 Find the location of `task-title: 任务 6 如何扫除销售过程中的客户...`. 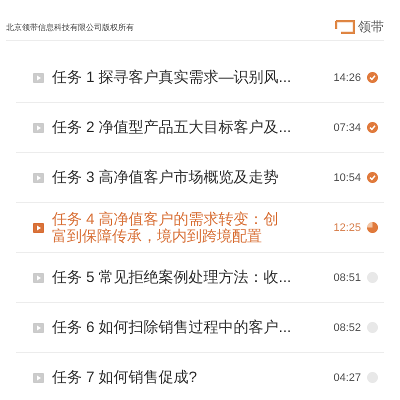

task-title: 任务 6 如何扫除销售过程中的客户... is located at coordinates (172, 328).